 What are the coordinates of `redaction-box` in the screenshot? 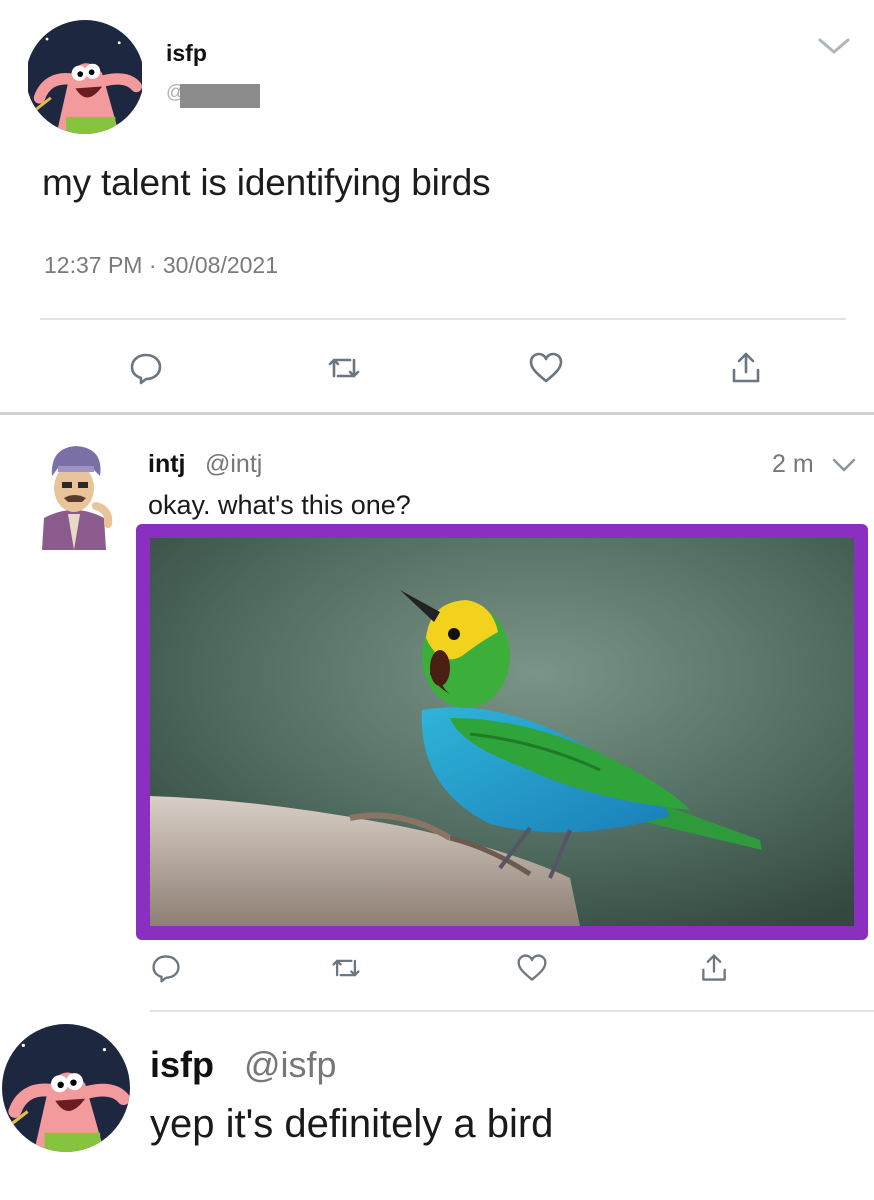 It's located at (220, 96).